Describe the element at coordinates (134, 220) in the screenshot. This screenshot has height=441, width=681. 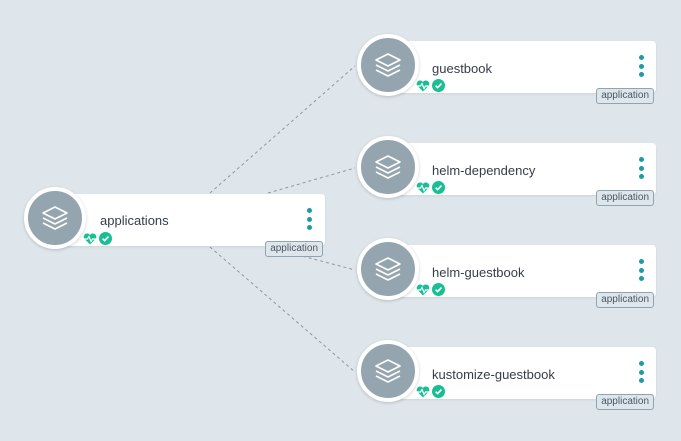
I see `node-title: applications` at that location.